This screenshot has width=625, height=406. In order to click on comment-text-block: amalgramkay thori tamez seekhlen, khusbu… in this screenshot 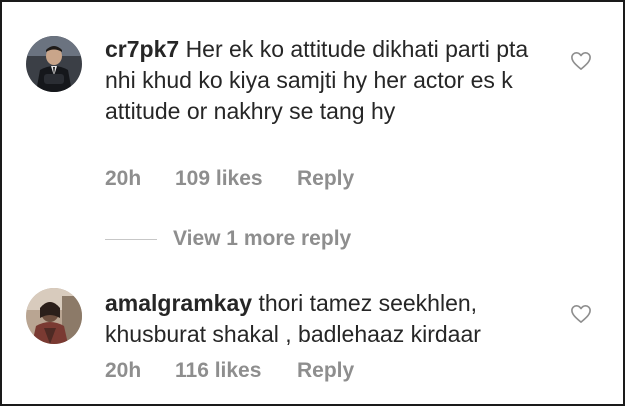, I will do `click(327, 319)`.